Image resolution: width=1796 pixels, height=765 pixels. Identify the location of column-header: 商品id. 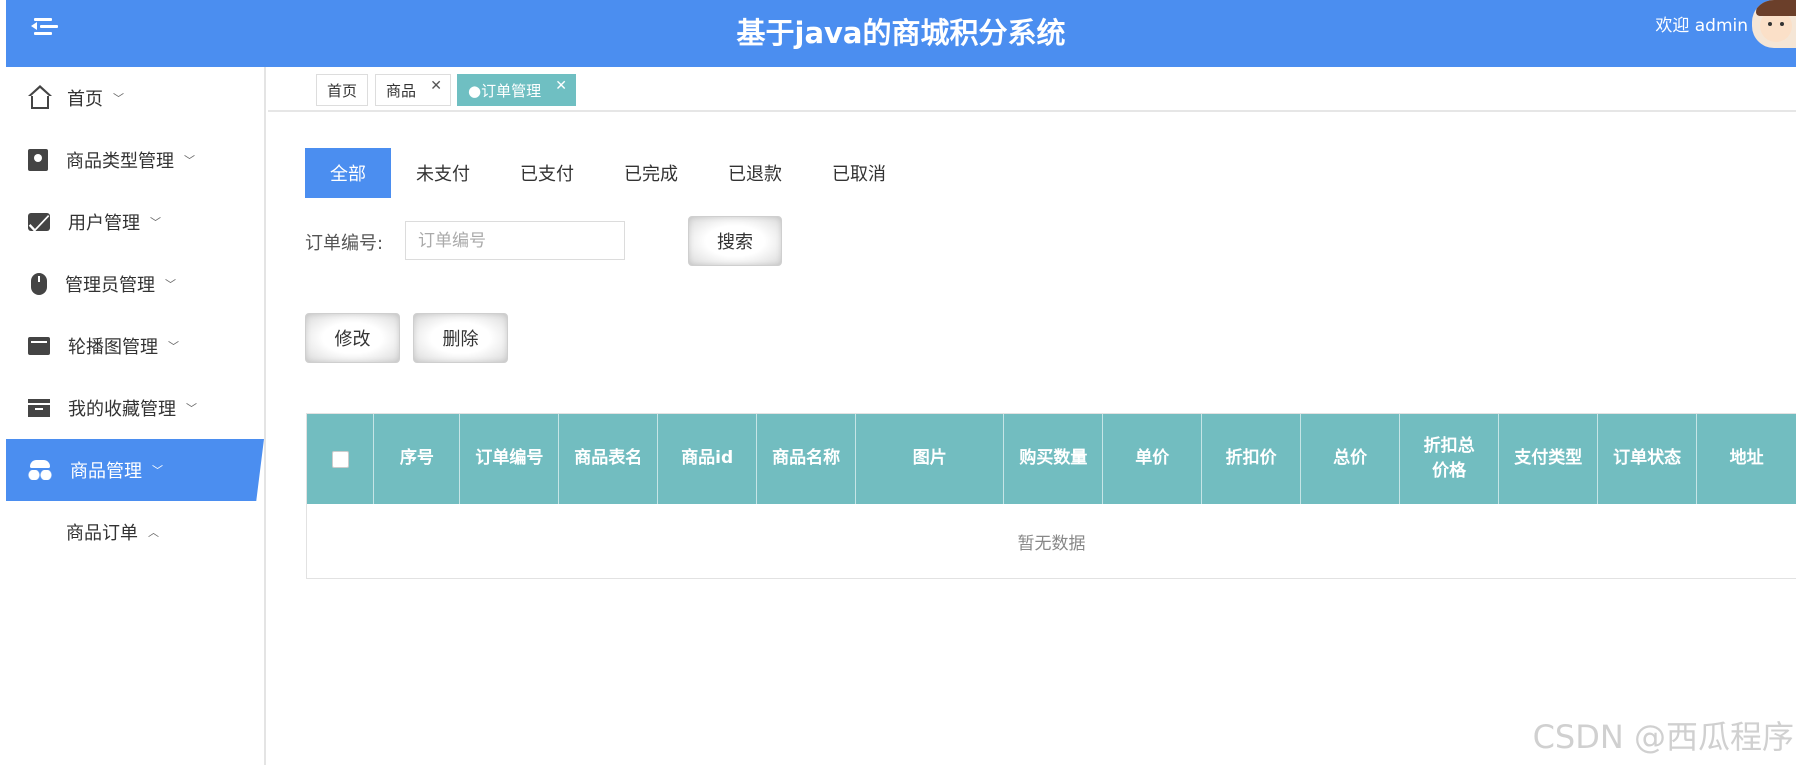
(708, 459).